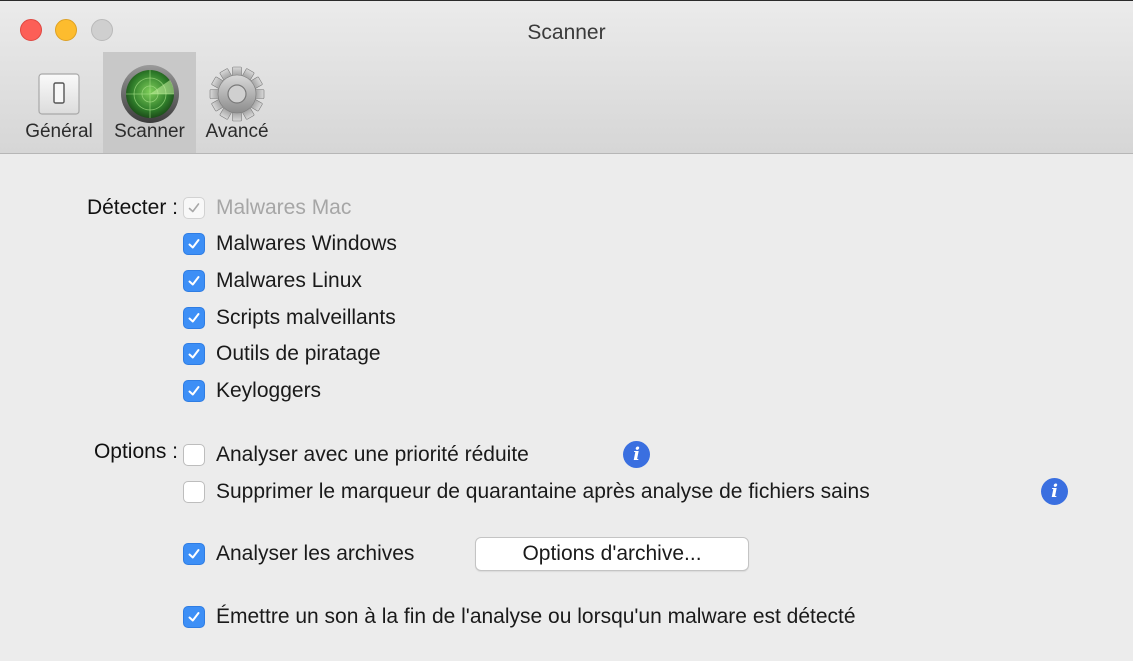 Image resolution: width=1133 pixels, height=661 pixels. I want to click on checkbox-keyloggers: Keyloggers, so click(252, 391).